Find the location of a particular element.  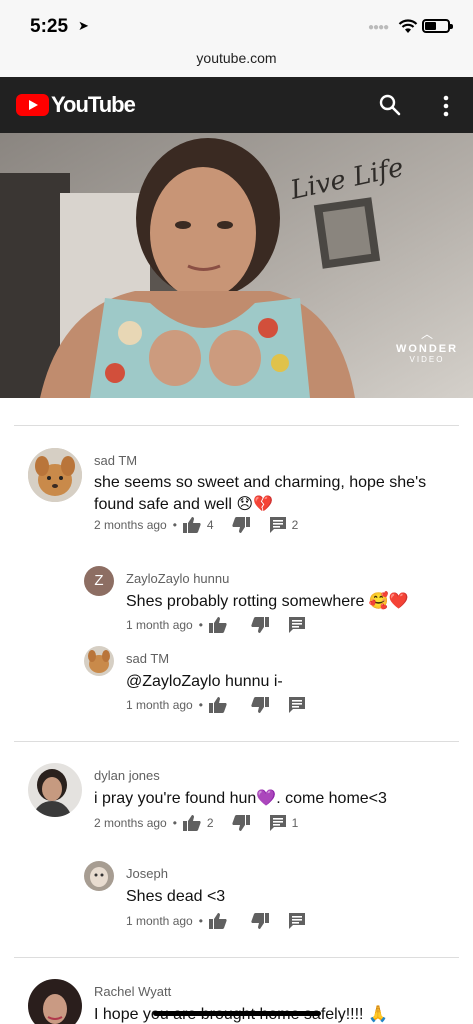

avatar: Z is located at coordinates (99, 581).